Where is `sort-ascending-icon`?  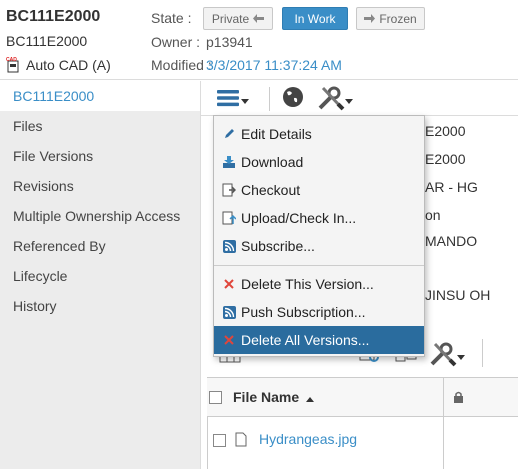
sort-ascending-icon is located at coordinates (310, 397).